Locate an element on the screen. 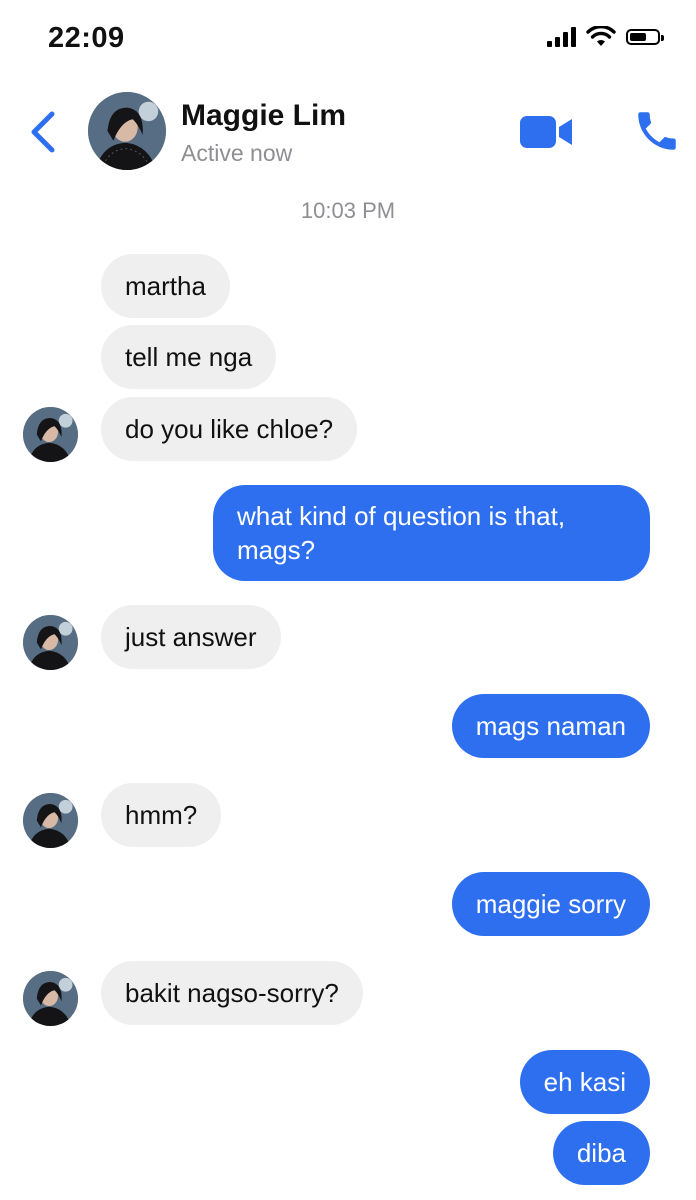  phone-icon is located at coordinates (657, 131).